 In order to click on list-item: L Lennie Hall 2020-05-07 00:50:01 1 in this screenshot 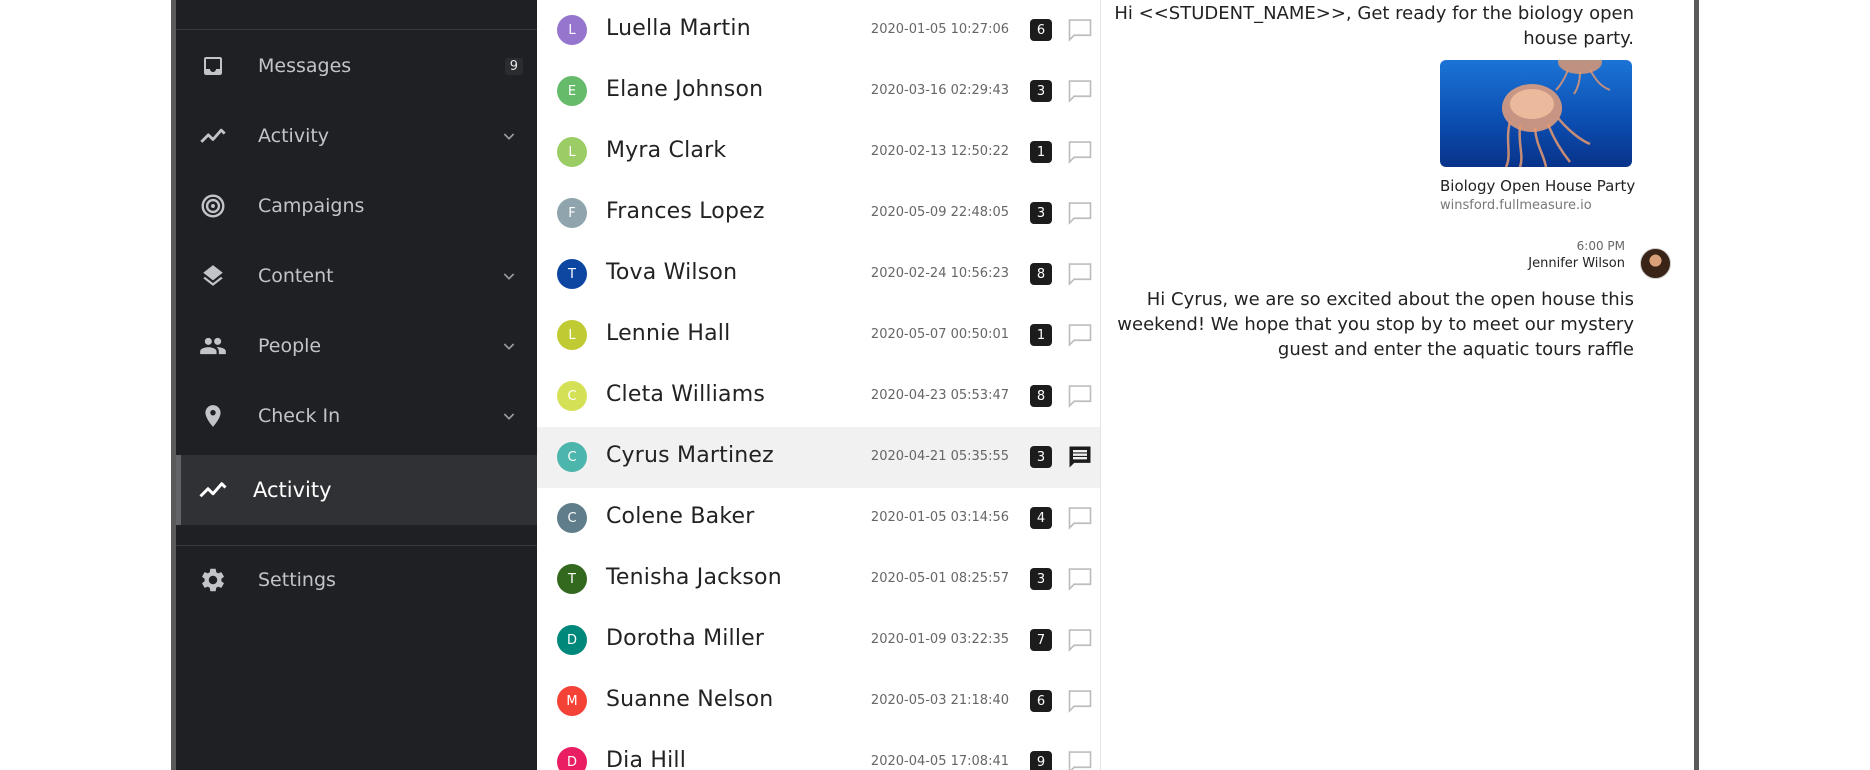, I will do `click(818, 335)`.